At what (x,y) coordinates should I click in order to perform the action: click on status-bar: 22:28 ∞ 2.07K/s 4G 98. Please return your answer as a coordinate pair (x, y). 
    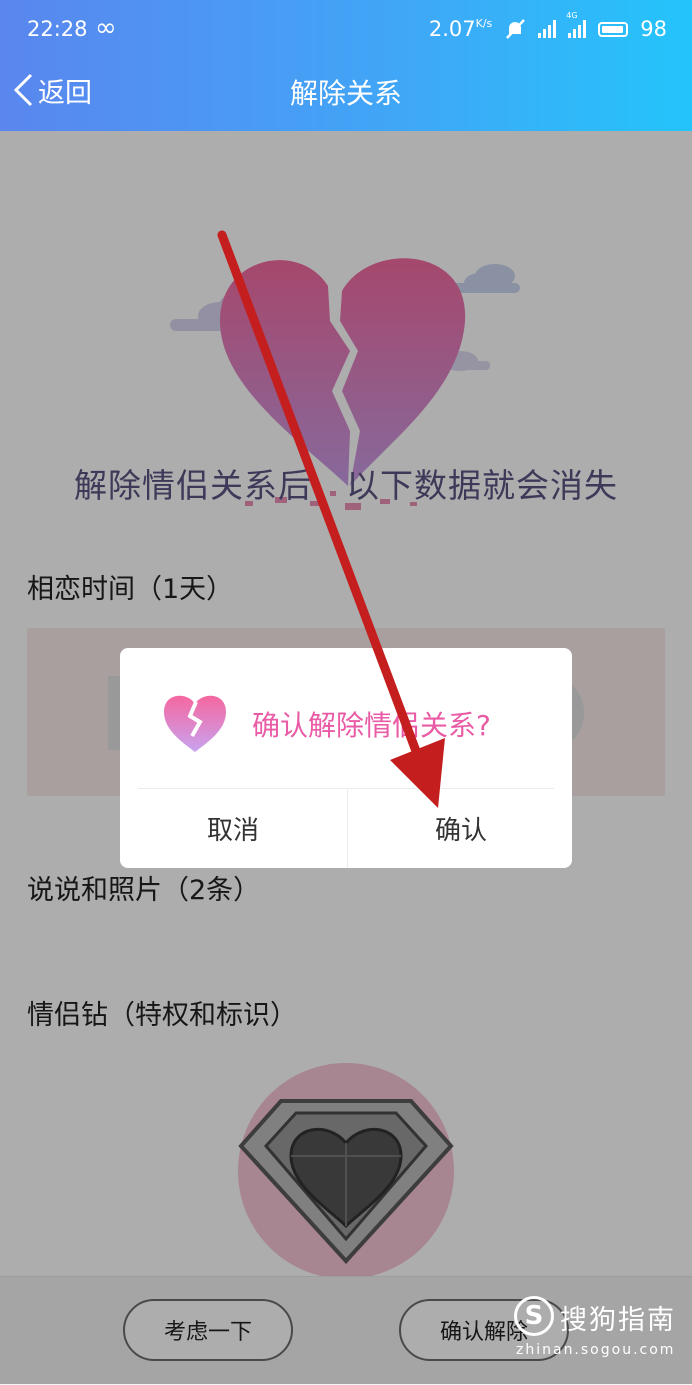
    Looking at the image, I should click on (346, 31).